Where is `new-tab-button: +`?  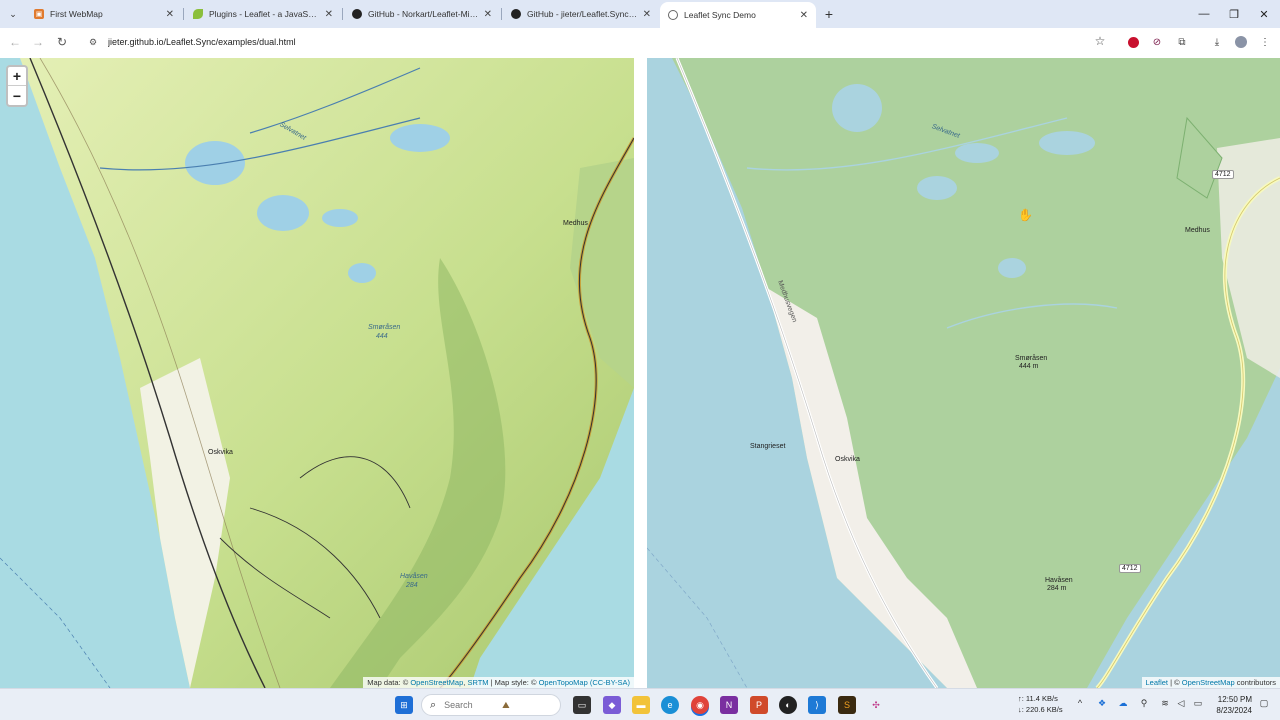 new-tab-button: + is located at coordinates (829, 14).